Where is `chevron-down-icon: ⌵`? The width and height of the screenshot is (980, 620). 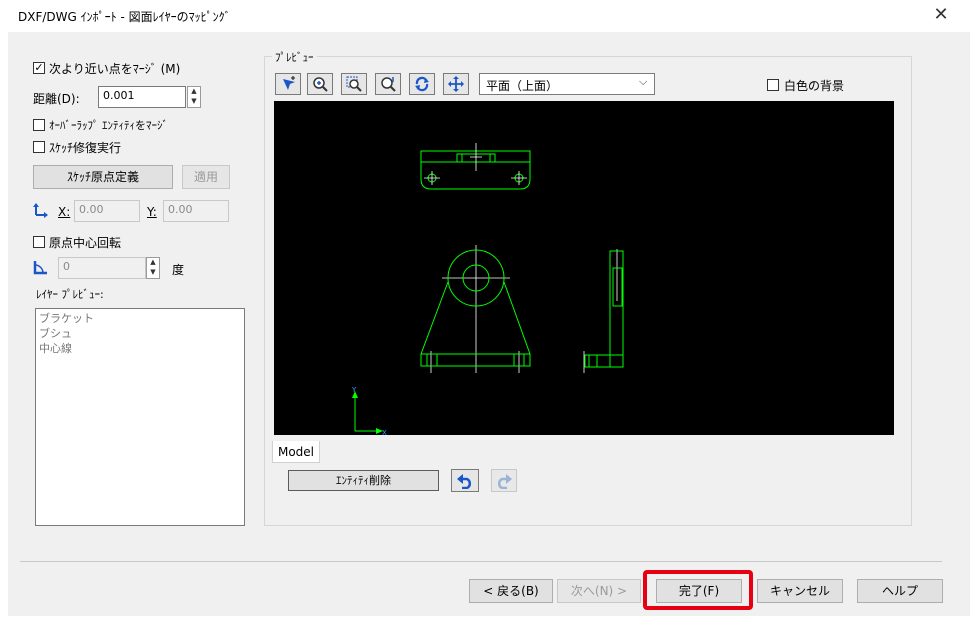 chevron-down-icon: ⌵ is located at coordinates (643, 81).